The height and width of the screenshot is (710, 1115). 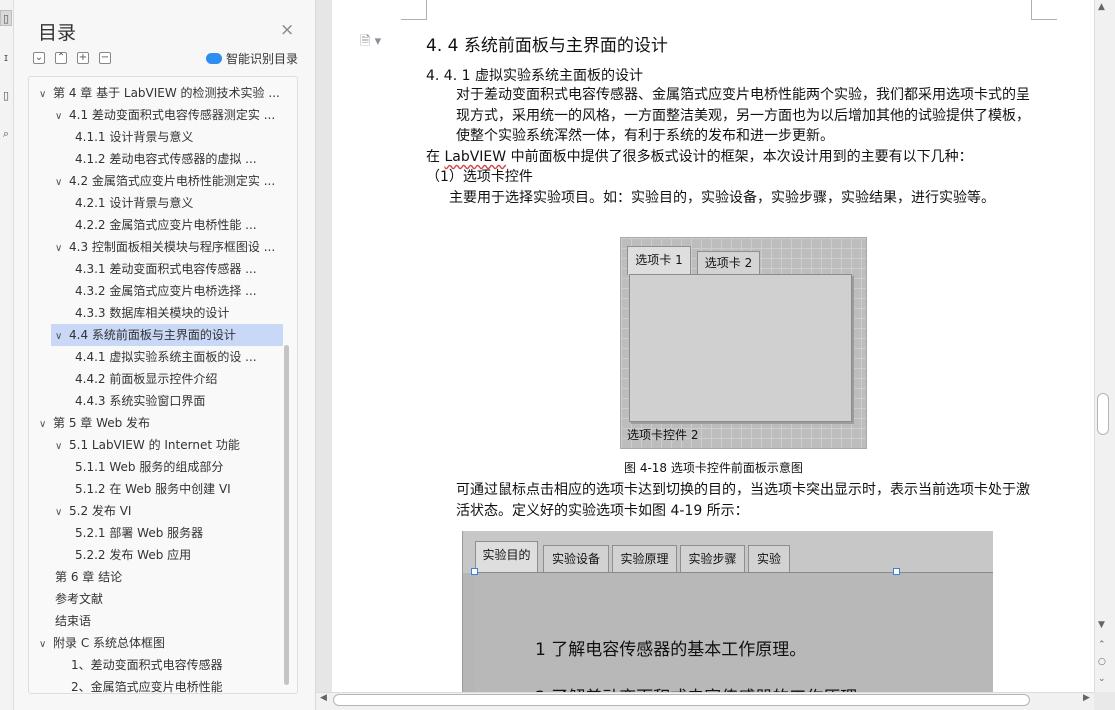 I want to click on toc-item: 2、金属箔式应变片电桥性能, so click(x=156, y=685).